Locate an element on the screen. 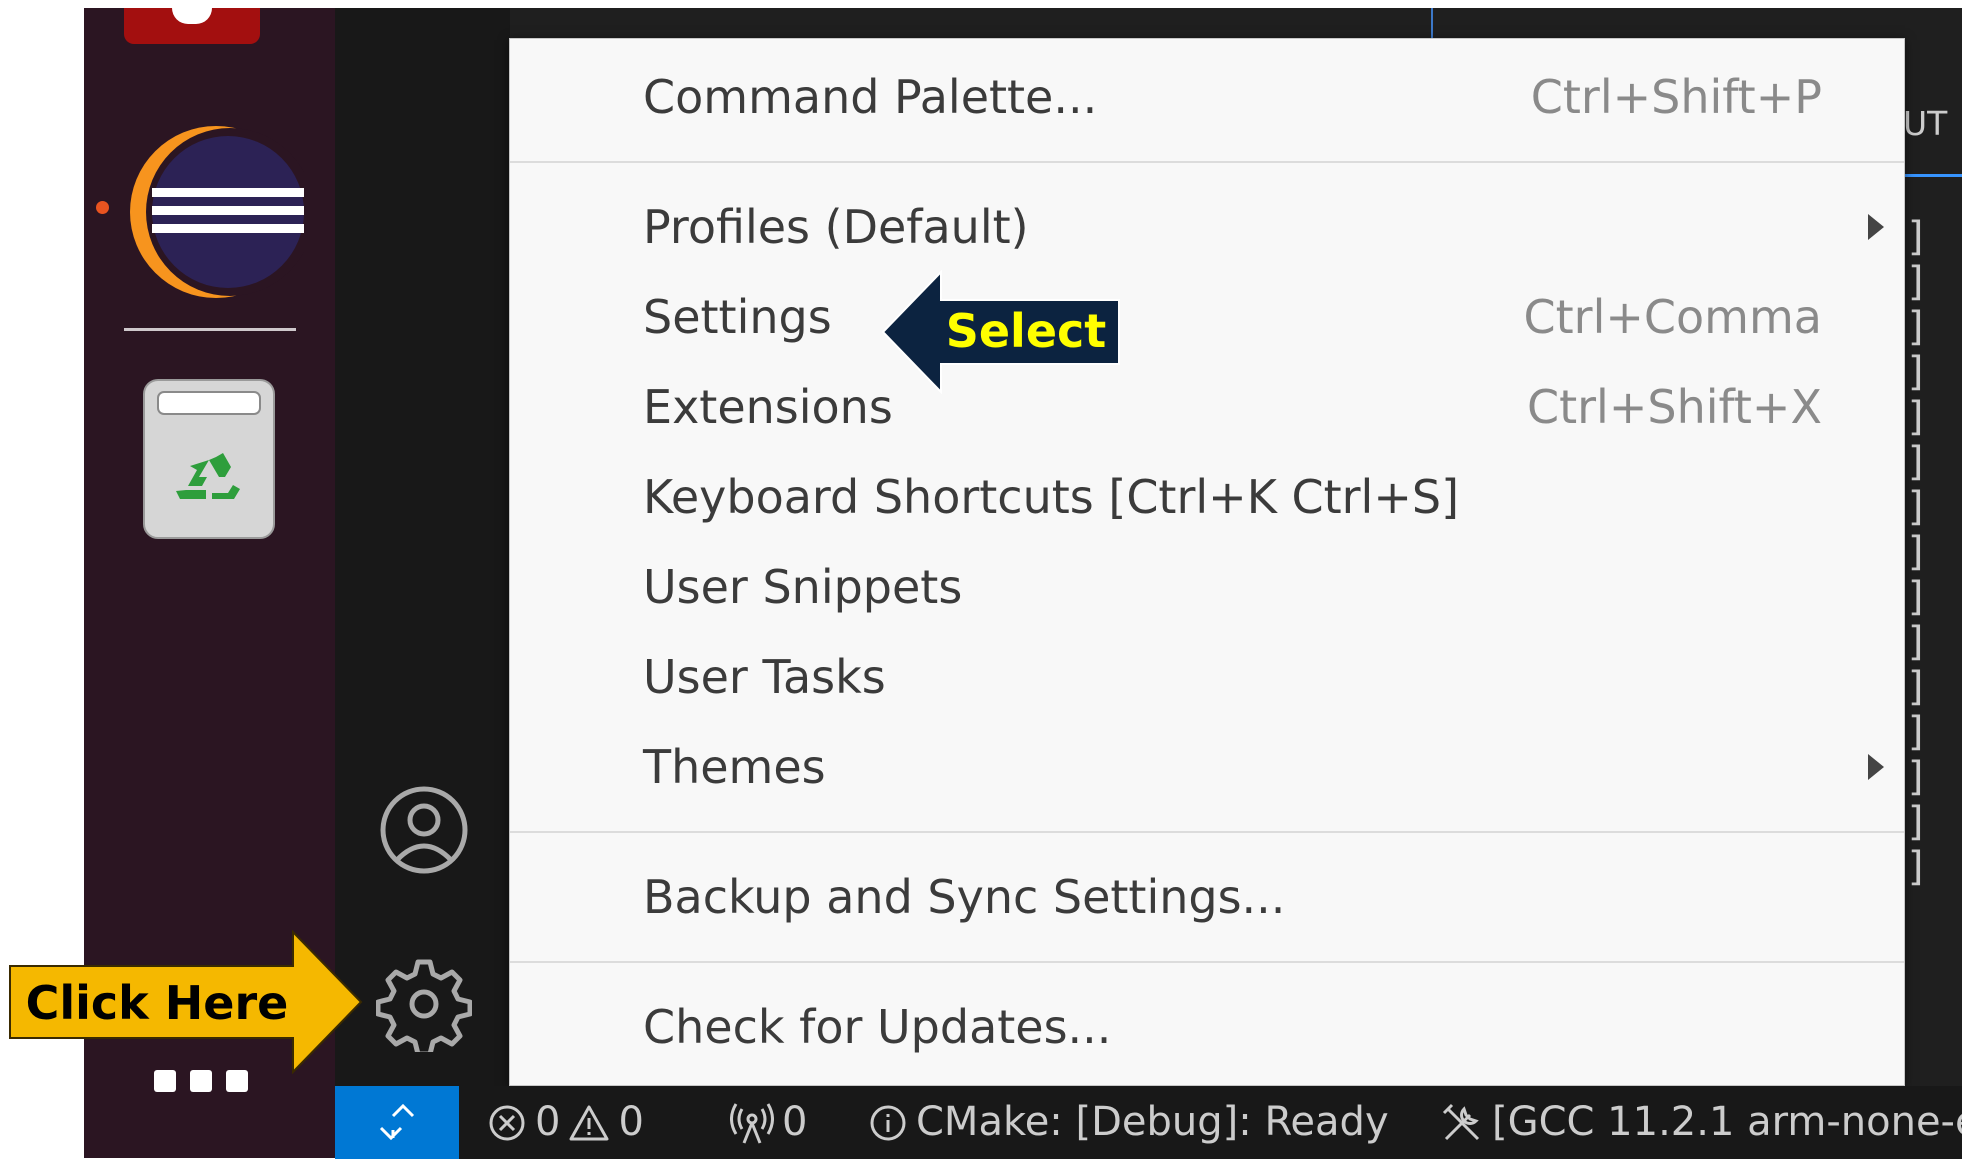 The image size is (1962, 1159). cmake-kit-selector: [GCC 11.2.1 arm-none-e is located at coordinates (1701, 1122).